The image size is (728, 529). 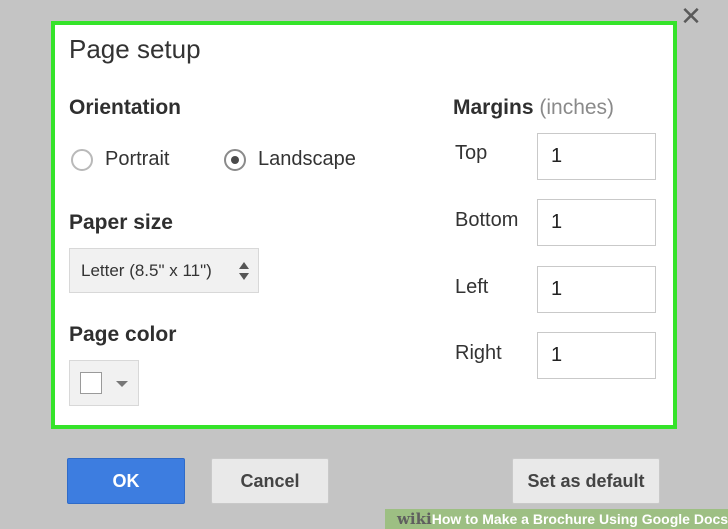 What do you see at coordinates (122, 384) in the screenshot?
I see `chevron-down-icon` at bounding box center [122, 384].